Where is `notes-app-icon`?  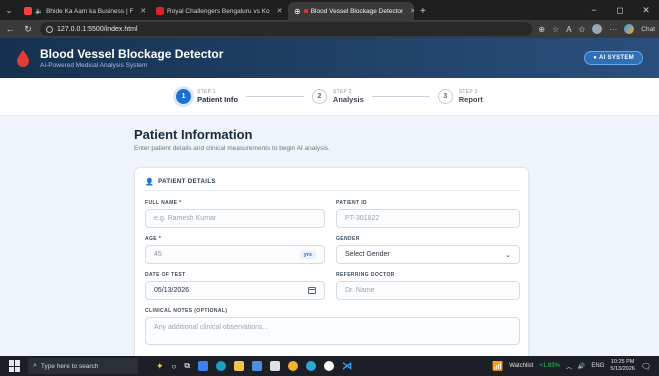 notes-app-icon is located at coordinates (275, 366).